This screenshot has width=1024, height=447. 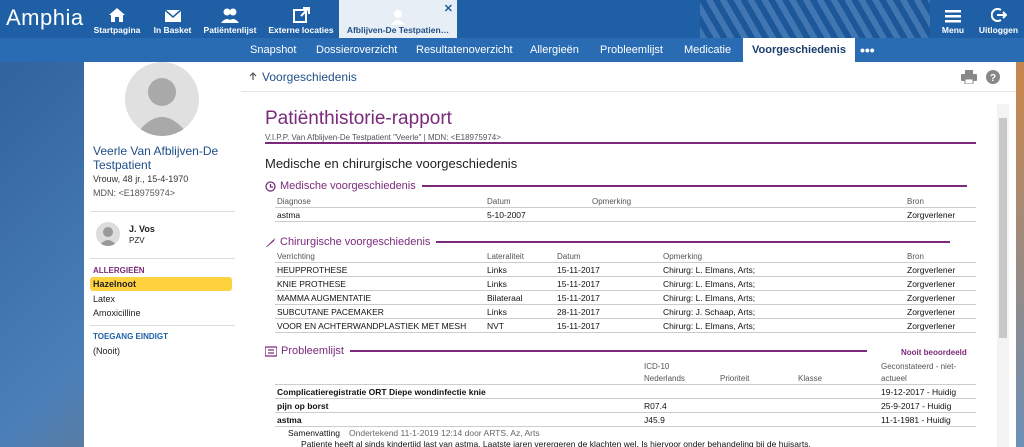 I want to click on tab-snapshot: Snapshot, so click(x=273, y=50).